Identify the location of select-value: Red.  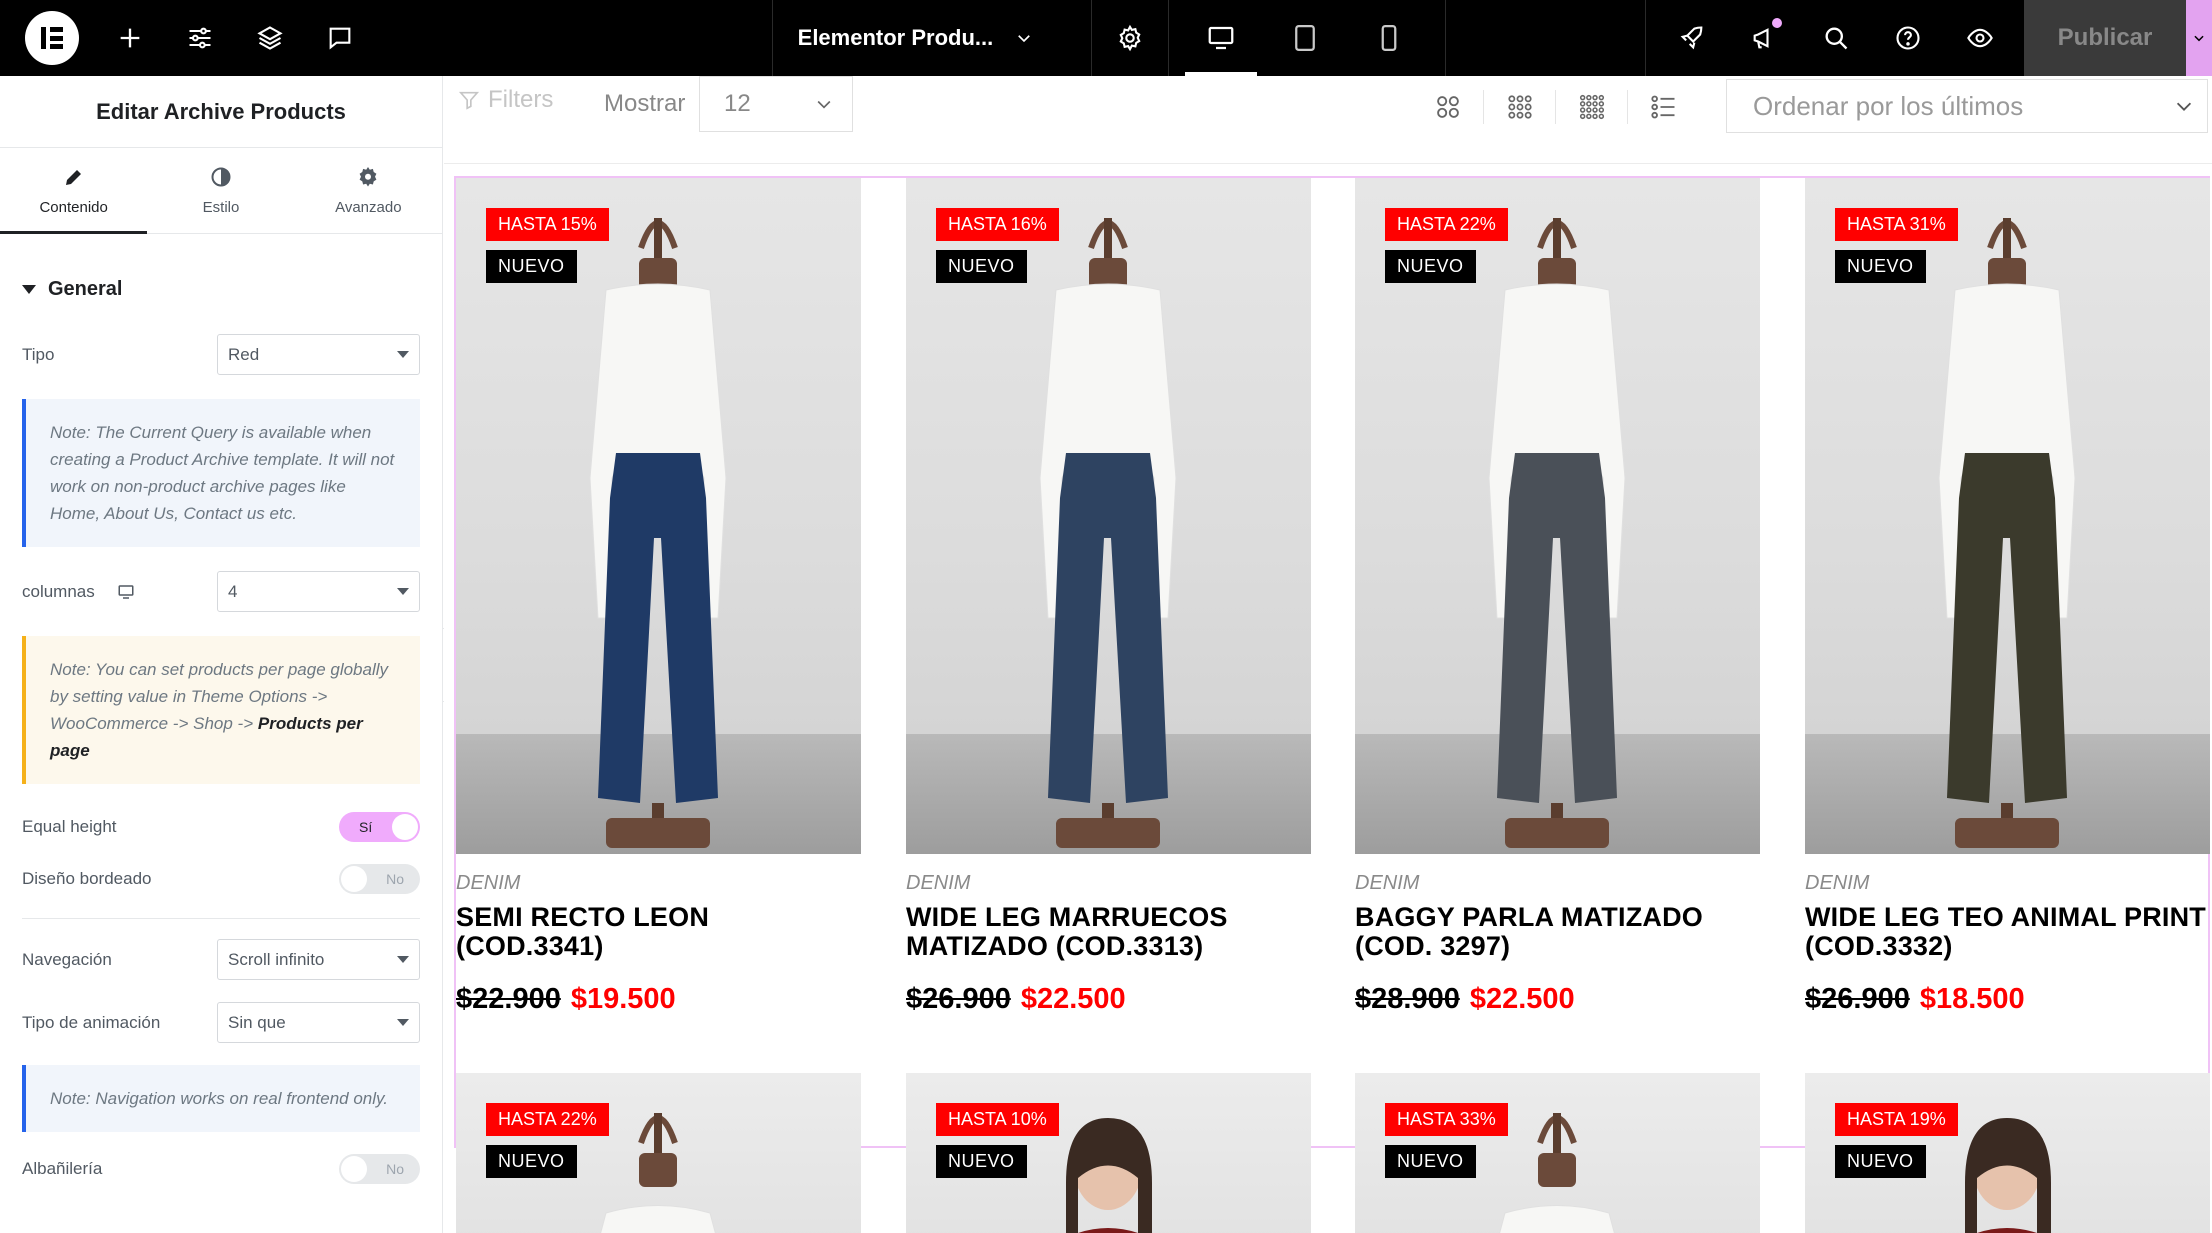
(244, 354).